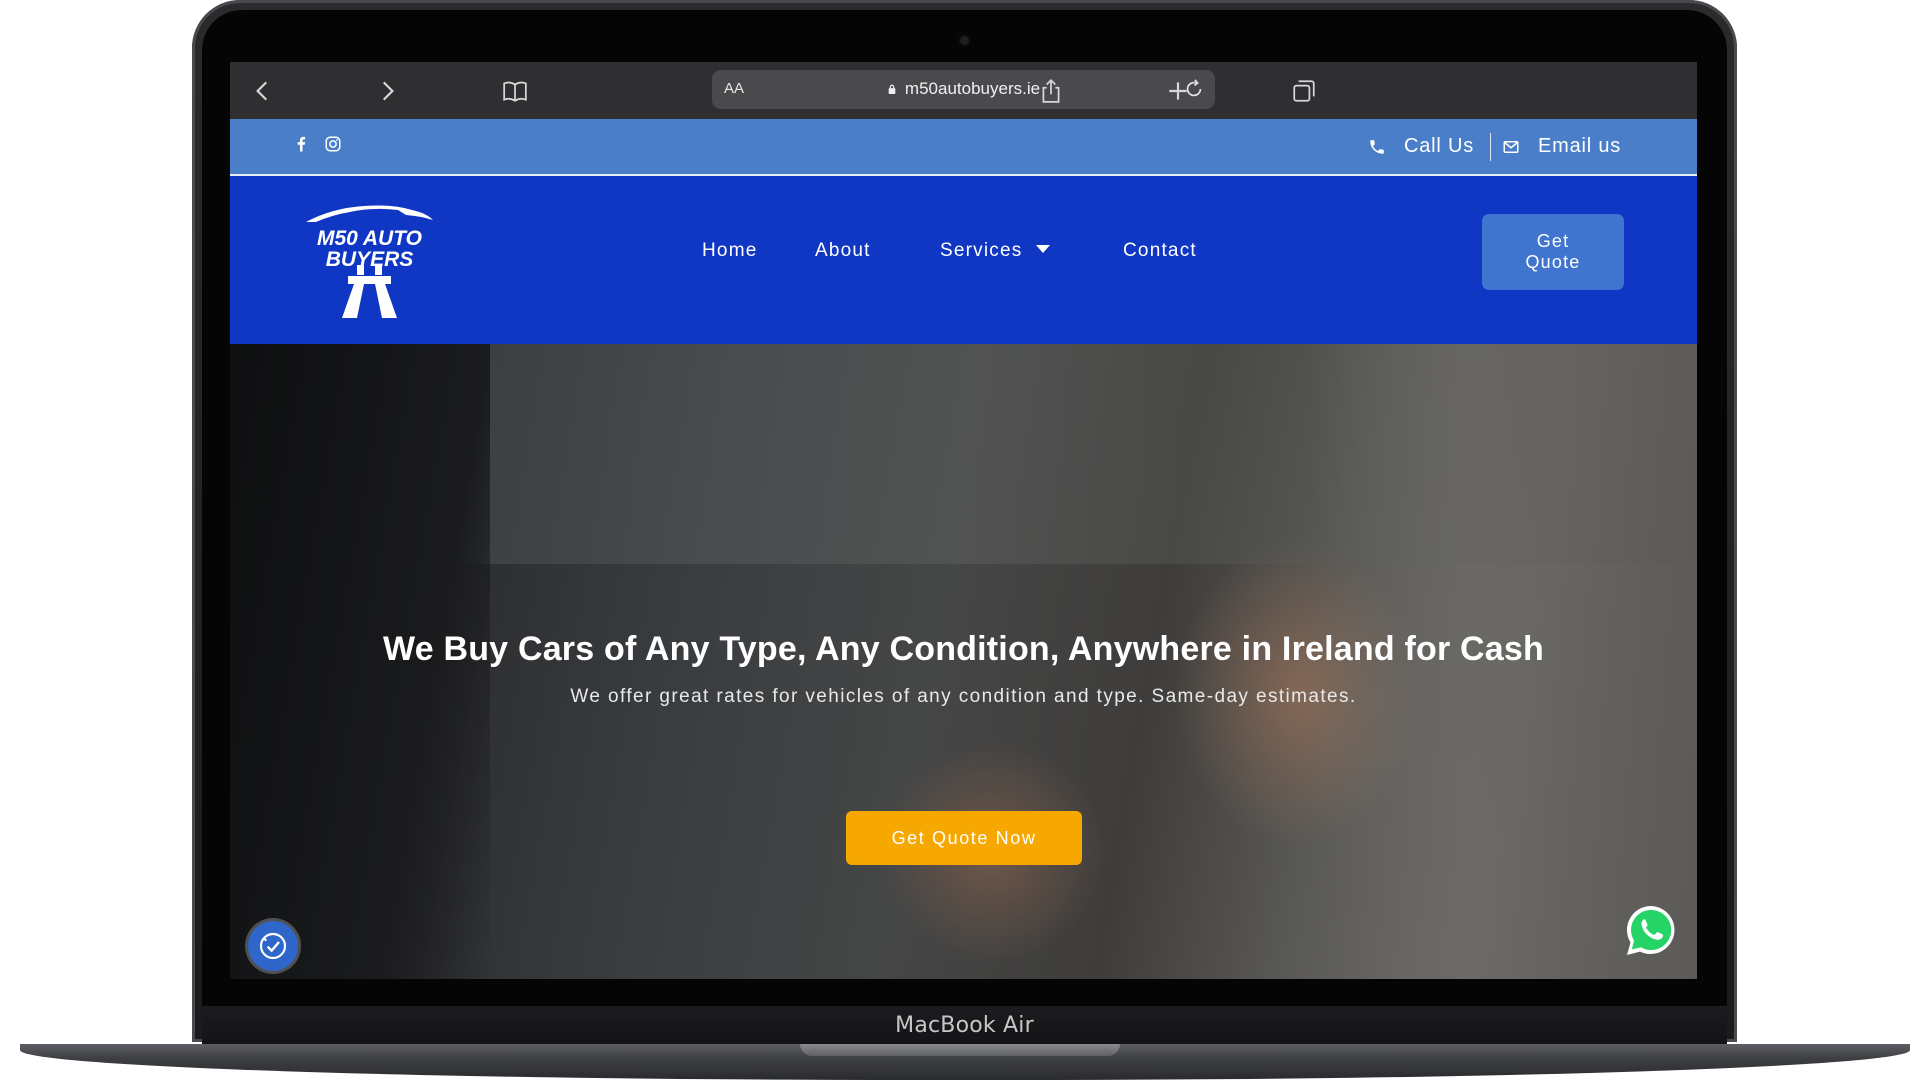 The image size is (1920, 1080). Describe the element at coordinates (1304, 91) in the screenshot. I see `tabs-icon` at that location.